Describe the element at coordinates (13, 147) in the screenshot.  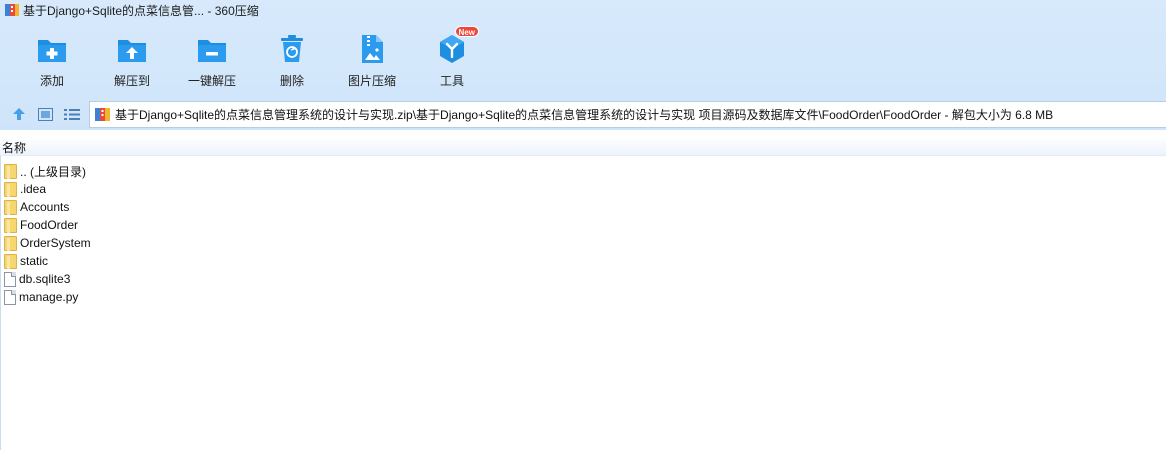
I see `column-header-name: 名称` at that location.